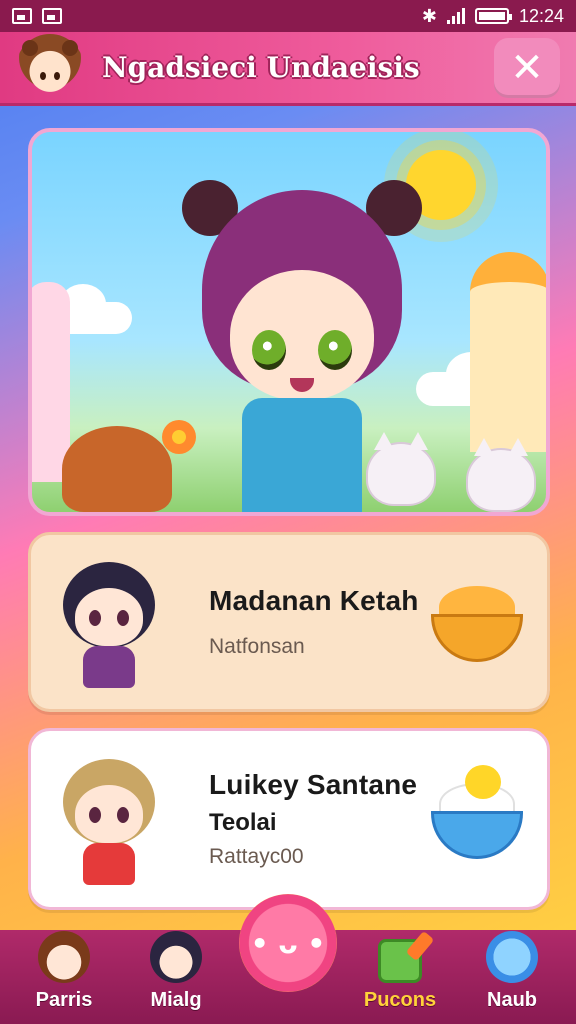  I want to click on avatar, so click(50, 67).